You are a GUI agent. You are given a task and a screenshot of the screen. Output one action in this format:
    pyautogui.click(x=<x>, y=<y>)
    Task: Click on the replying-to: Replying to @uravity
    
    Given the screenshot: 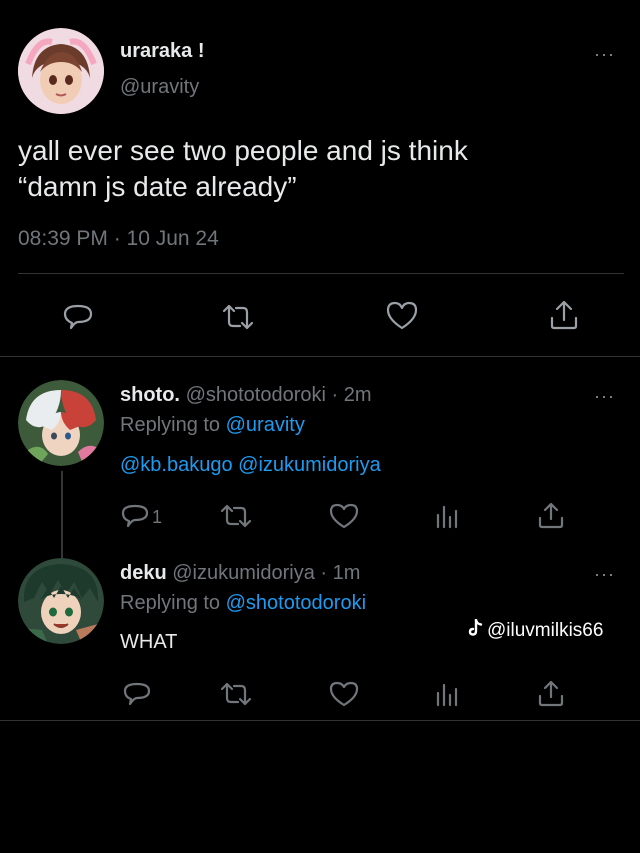 What is the action you would take?
    pyautogui.click(x=212, y=425)
    